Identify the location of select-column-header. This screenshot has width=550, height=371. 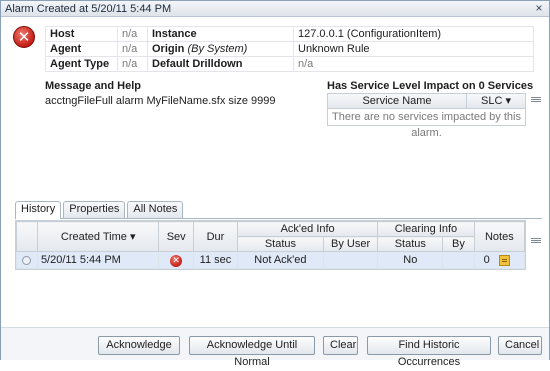
(27, 236).